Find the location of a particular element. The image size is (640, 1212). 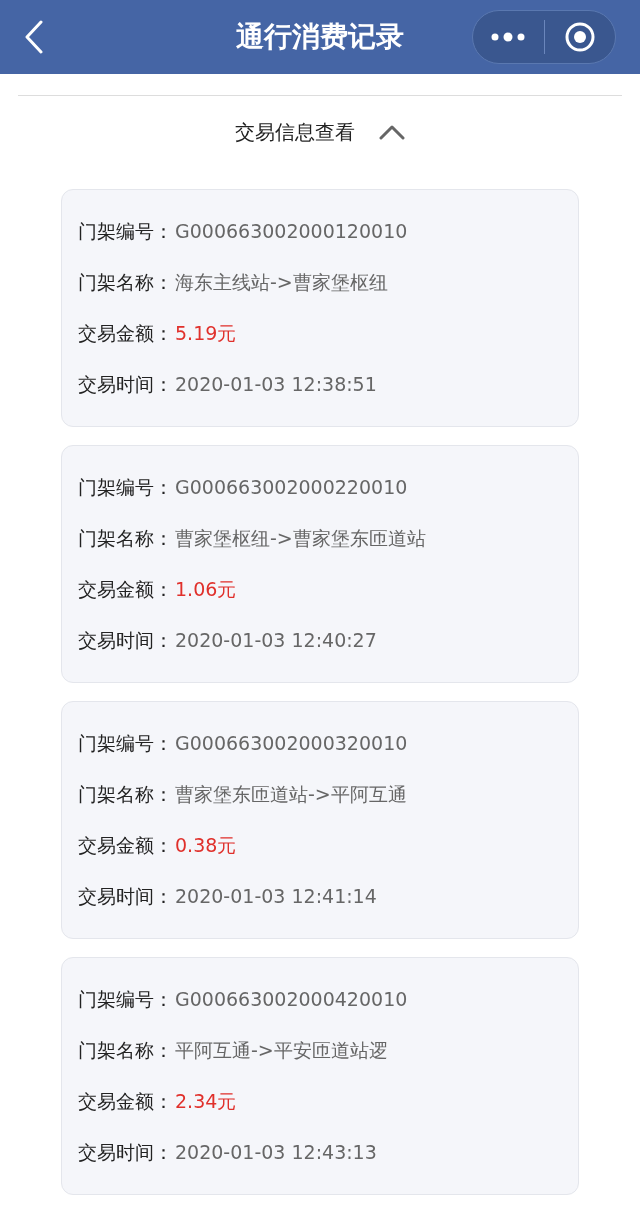

field-value: 2020-01-03 12:43:13 is located at coordinates (276, 1153).